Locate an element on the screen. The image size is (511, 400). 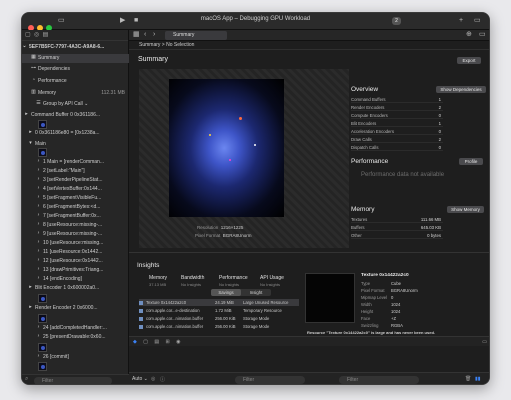
sidebar-filter-input: Filter is located at coordinates (73, 380).